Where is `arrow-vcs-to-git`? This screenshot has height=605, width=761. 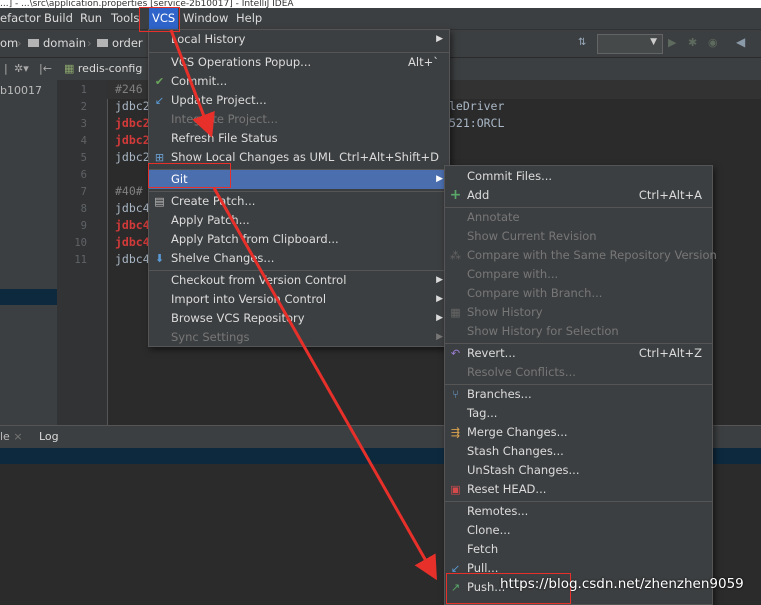
arrow-vcs-to-git is located at coordinates (192, 83).